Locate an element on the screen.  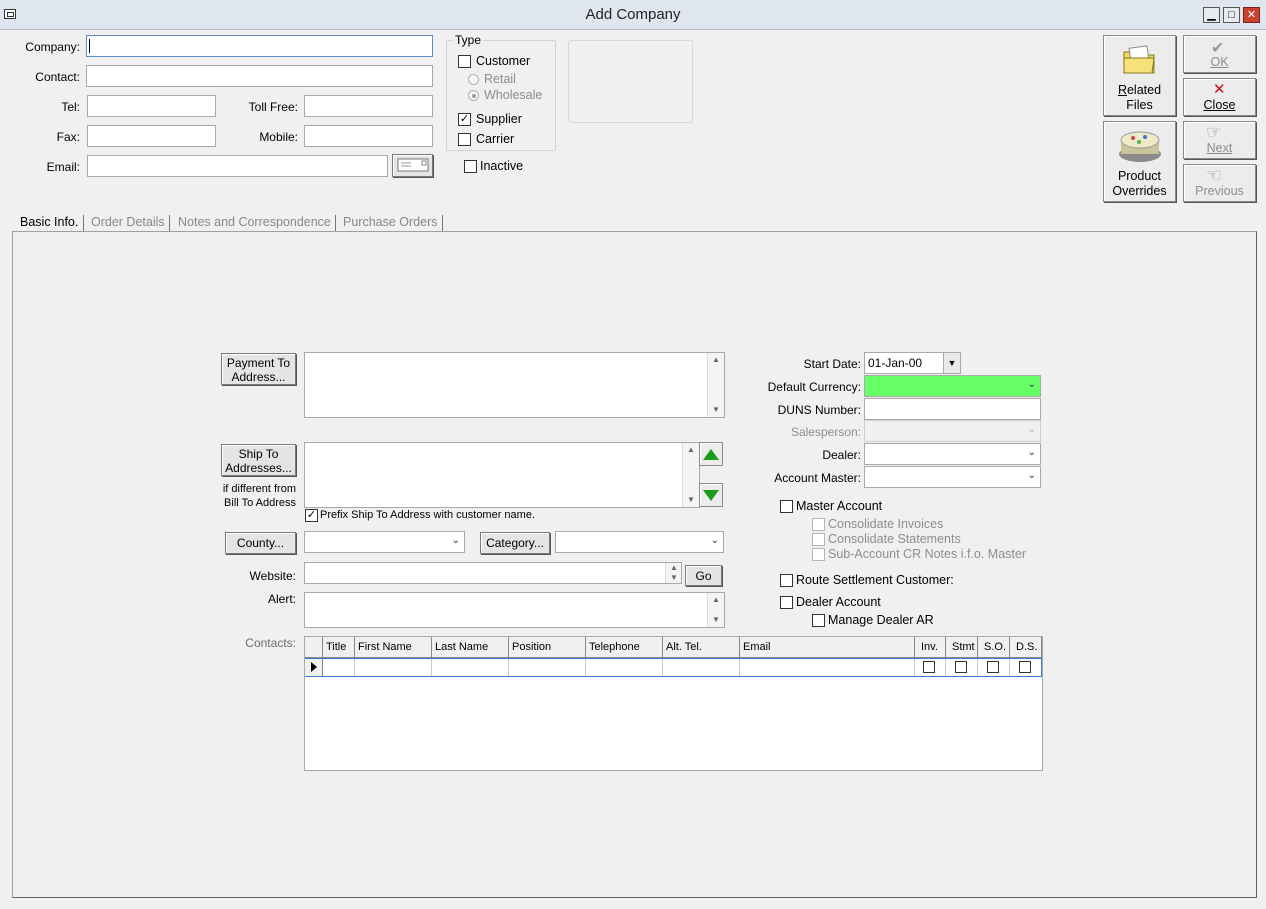
supplier-checkbox: ✓ is located at coordinates (464, 119).